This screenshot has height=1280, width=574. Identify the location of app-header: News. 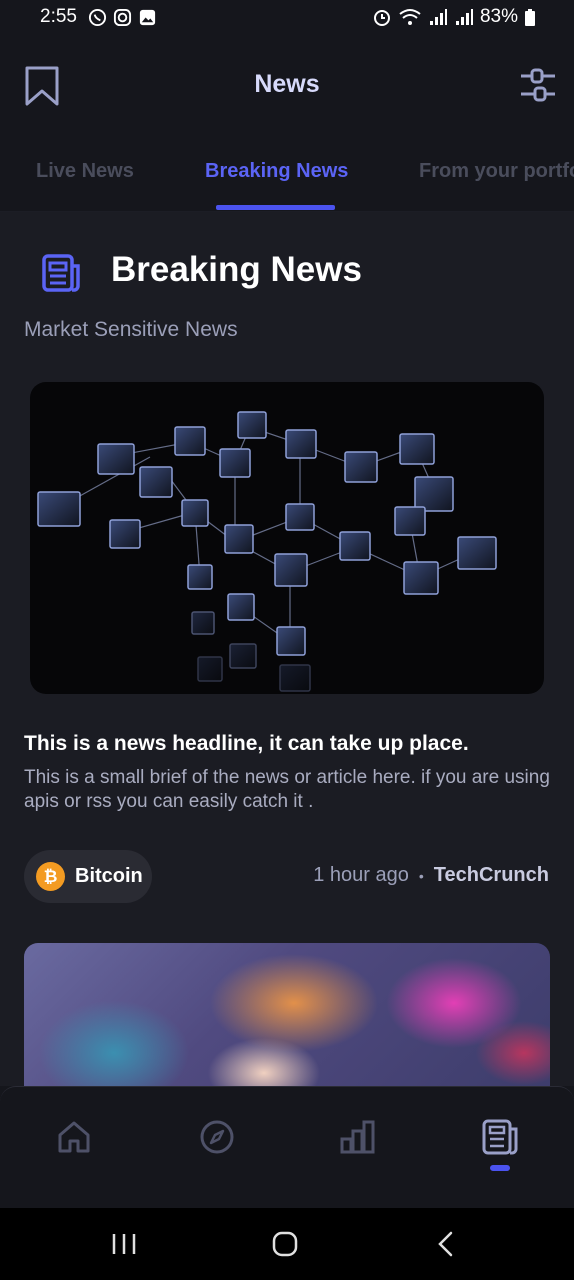
(287, 88).